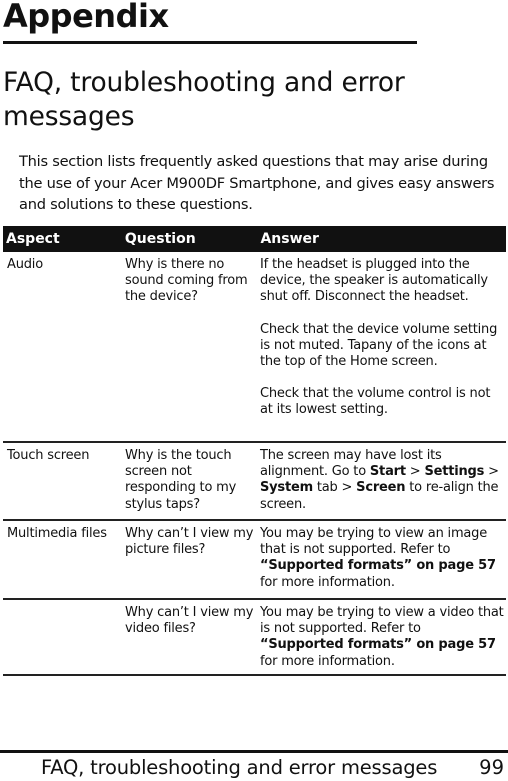  I want to click on table-header: Aspect Question Answer, so click(254, 239).